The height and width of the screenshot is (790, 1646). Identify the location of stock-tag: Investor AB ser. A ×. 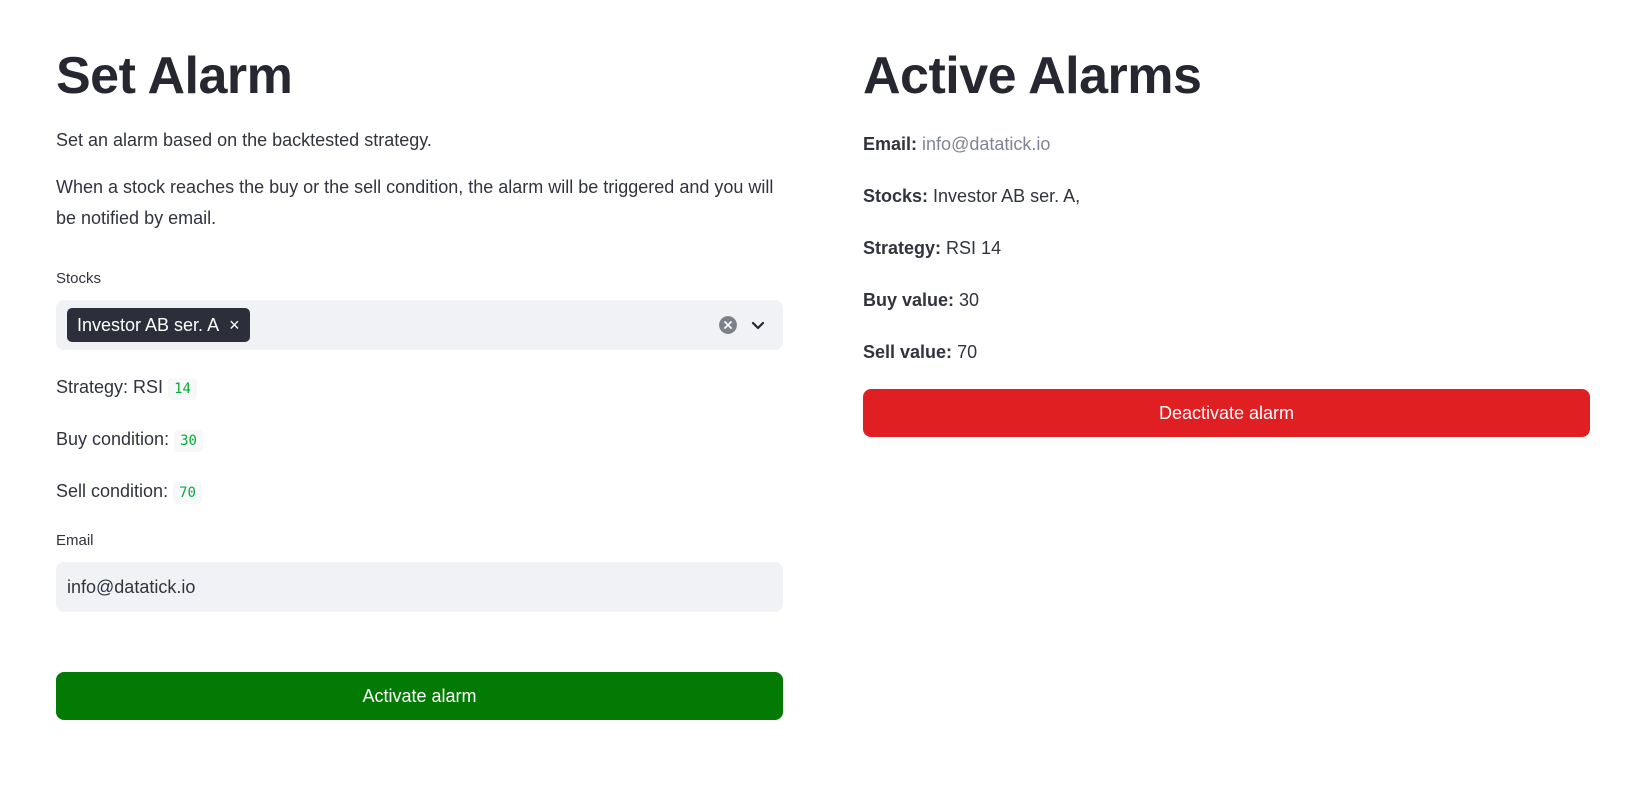
(158, 325).